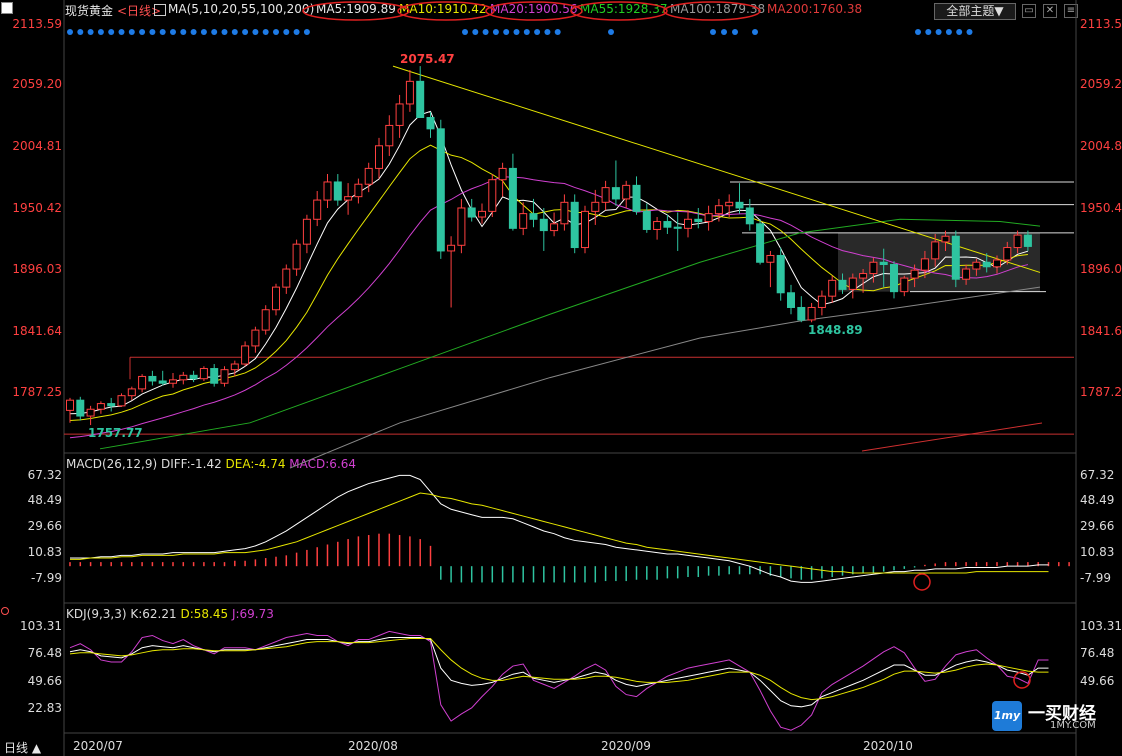 The height and width of the screenshot is (756, 1122). I want to click on macd-dea-line, so click(559, 533).